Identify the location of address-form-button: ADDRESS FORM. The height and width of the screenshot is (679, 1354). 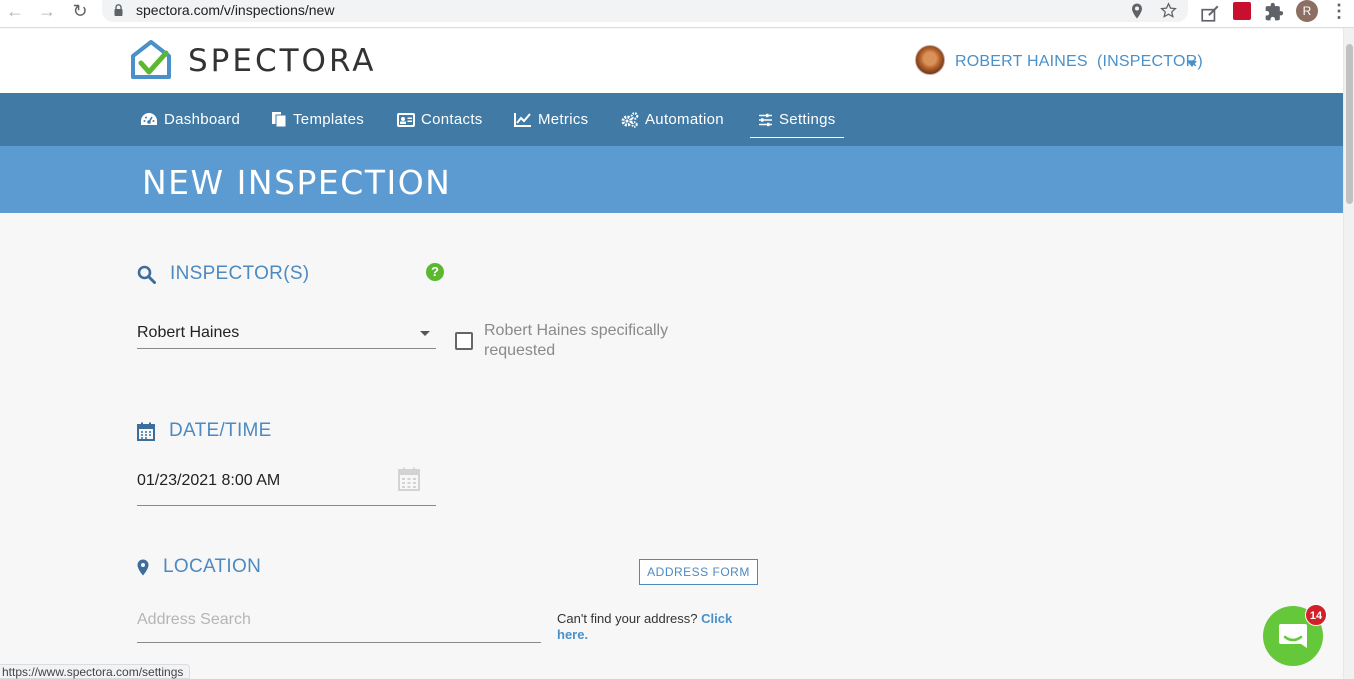
(698, 572).